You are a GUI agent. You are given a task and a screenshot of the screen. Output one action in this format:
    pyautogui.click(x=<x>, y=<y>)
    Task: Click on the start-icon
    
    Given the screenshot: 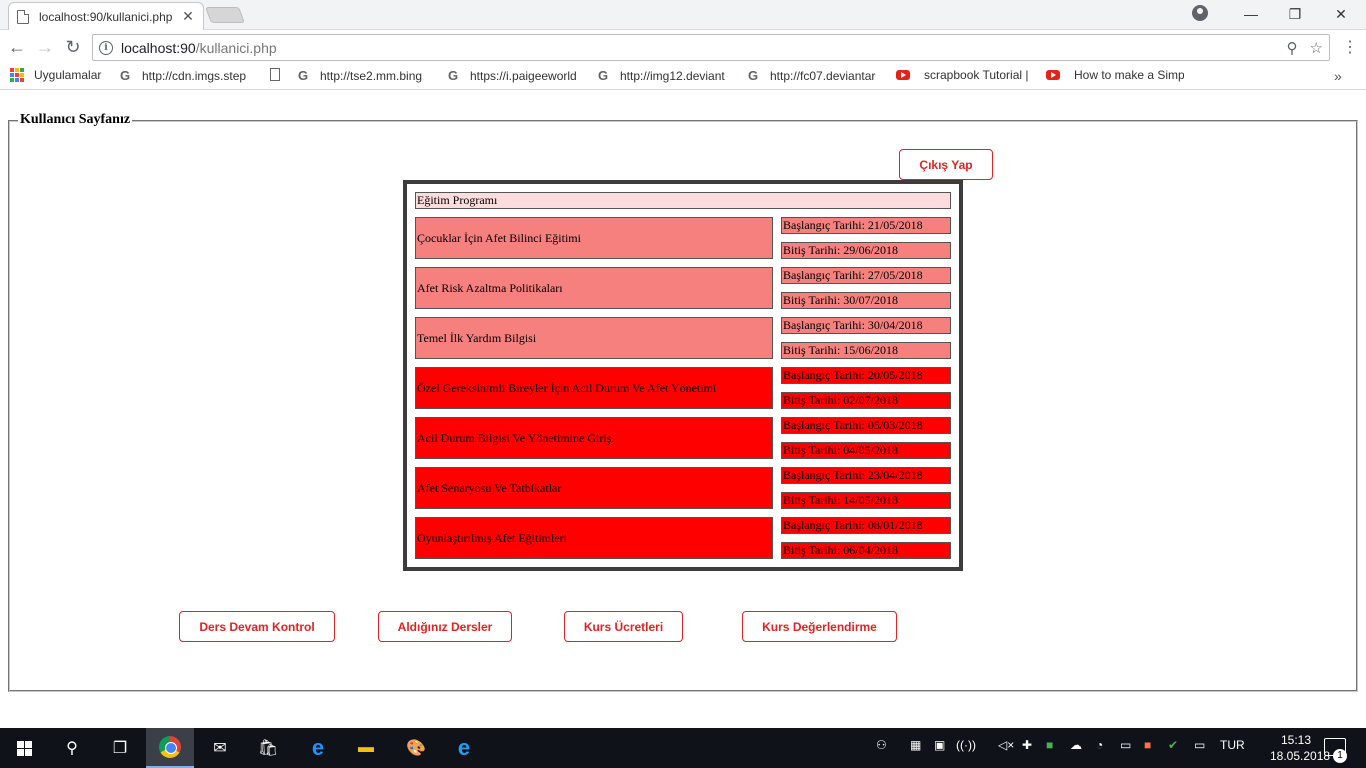 What is the action you would take?
    pyautogui.click(x=24, y=748)
    